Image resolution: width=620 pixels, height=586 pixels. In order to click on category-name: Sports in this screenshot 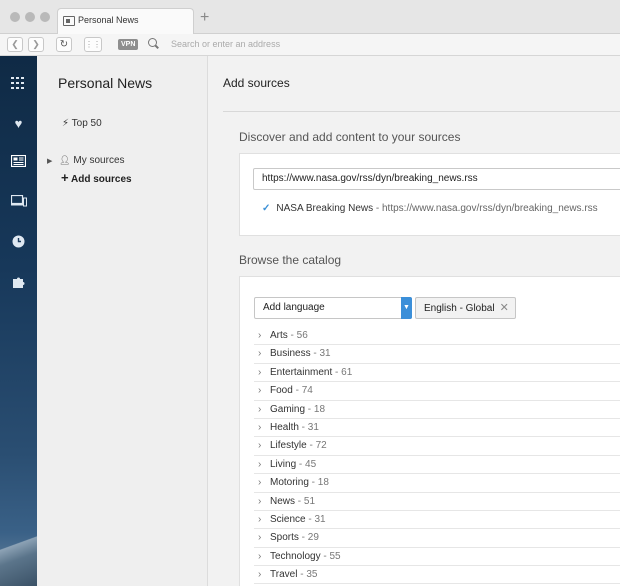, I will do `click(284, 538)`.